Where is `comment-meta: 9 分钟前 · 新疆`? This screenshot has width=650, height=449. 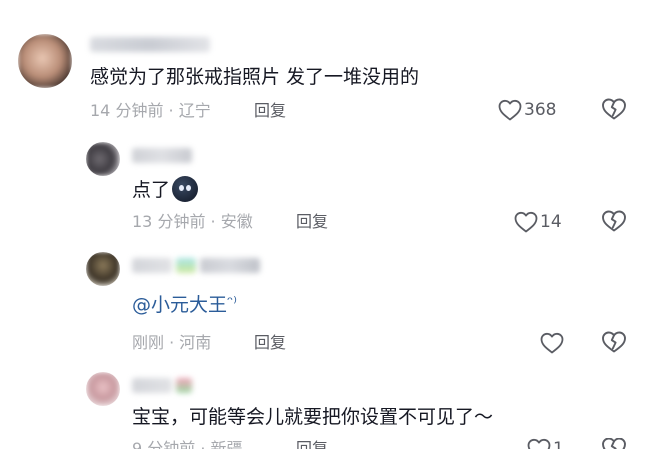
comment-meta: 9 分钟前 · 新疆 is located at coordinates (187, 444).